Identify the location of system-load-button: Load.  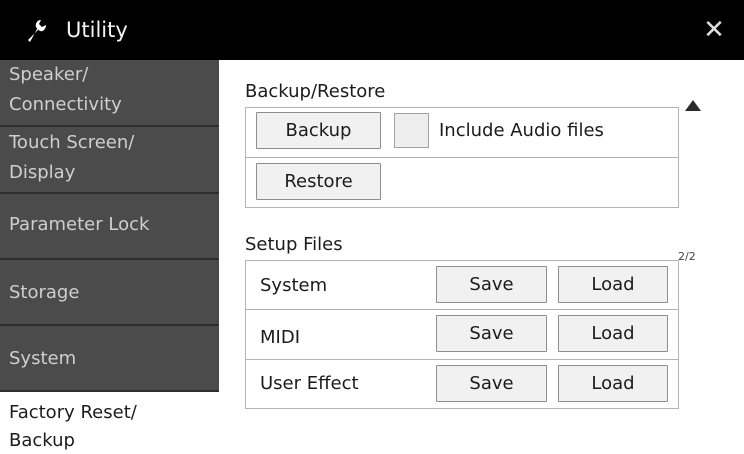
(613, 284).